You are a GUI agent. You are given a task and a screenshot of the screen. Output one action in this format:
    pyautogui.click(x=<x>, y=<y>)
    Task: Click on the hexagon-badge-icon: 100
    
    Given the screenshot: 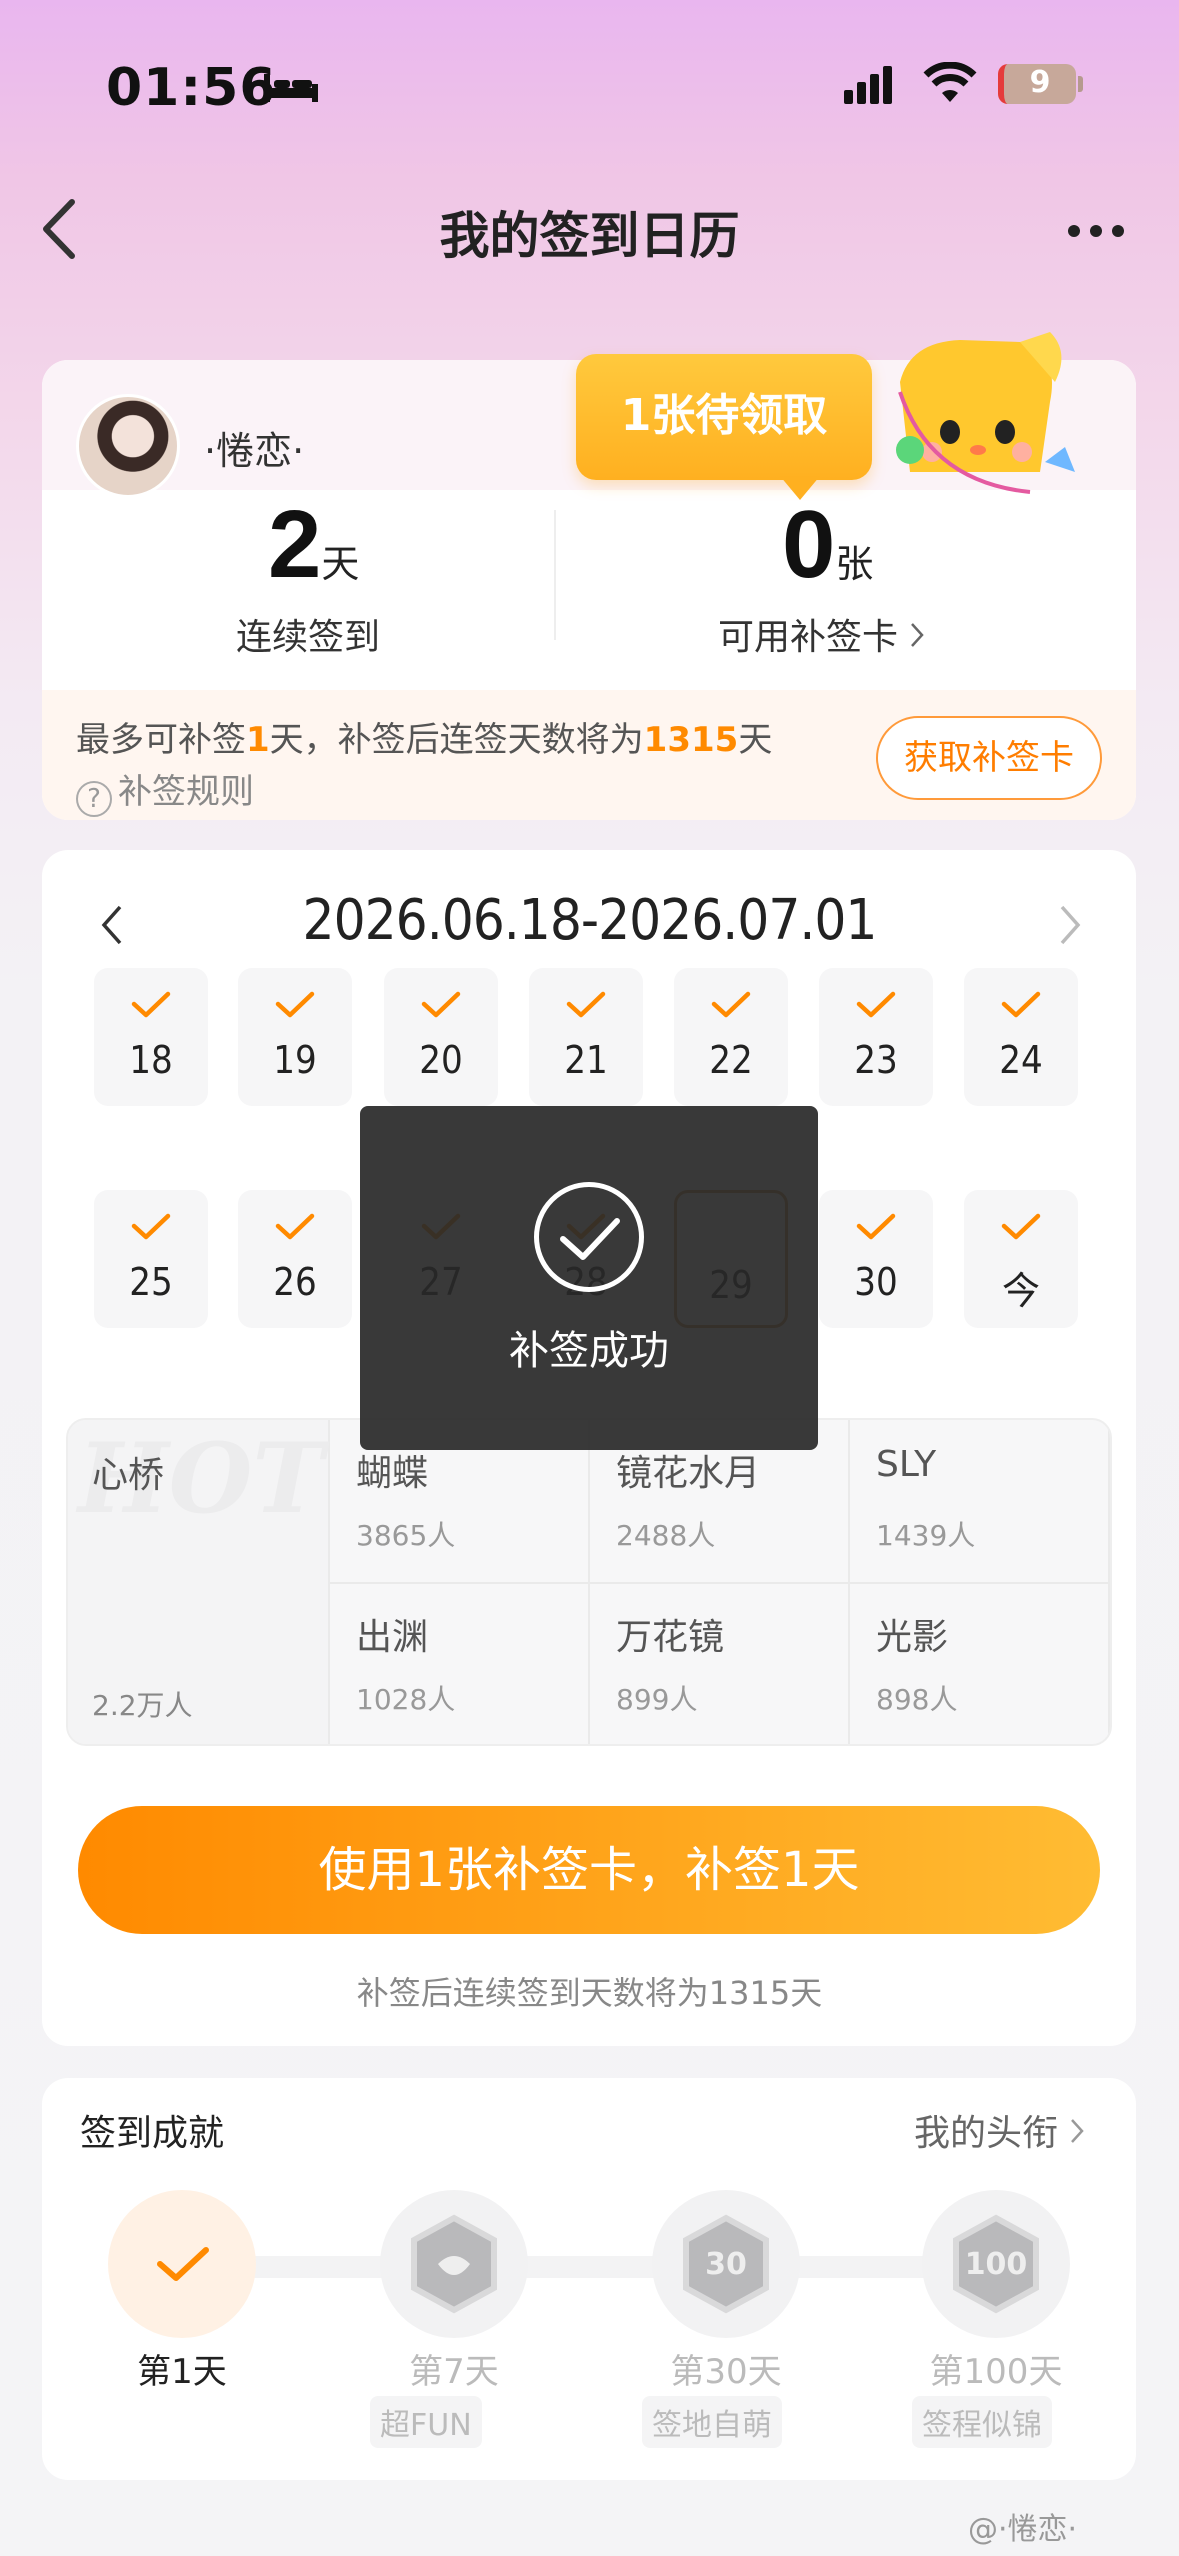 What is the action you would take?
    pyautogui.click(x=996, y=2264)
    